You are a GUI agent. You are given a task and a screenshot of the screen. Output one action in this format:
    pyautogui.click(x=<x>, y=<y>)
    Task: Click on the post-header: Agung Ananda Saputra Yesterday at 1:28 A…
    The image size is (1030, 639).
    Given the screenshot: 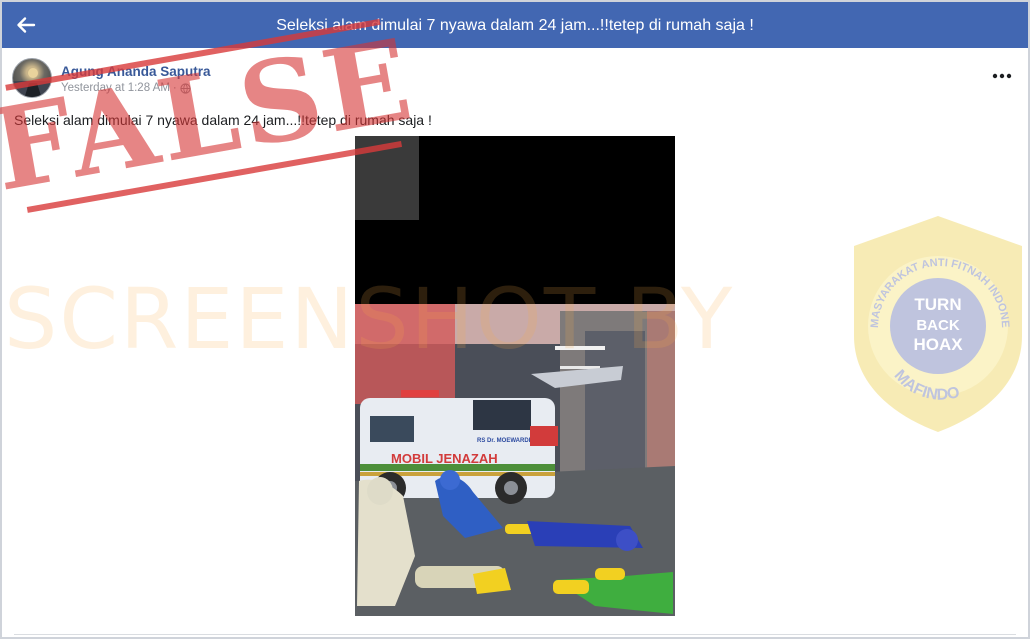 What is the action you would take?
    pyautogui.click(x=502, y=79)
    